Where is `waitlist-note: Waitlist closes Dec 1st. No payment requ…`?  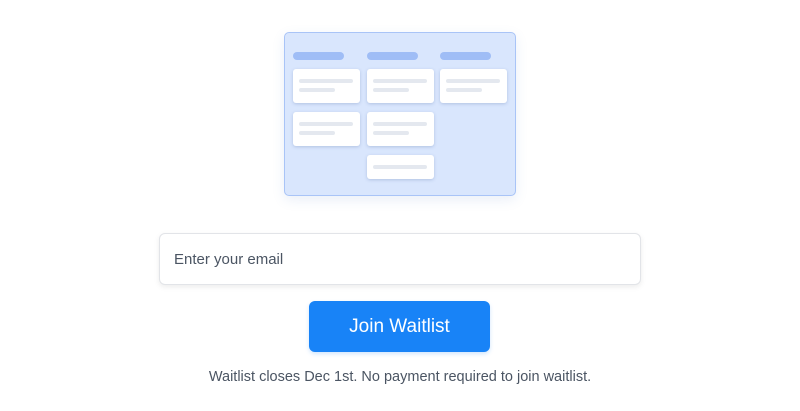
waitlist-note: Waitlist closes Dec 1st. No payment requ… is located at coordinates (400, 377).